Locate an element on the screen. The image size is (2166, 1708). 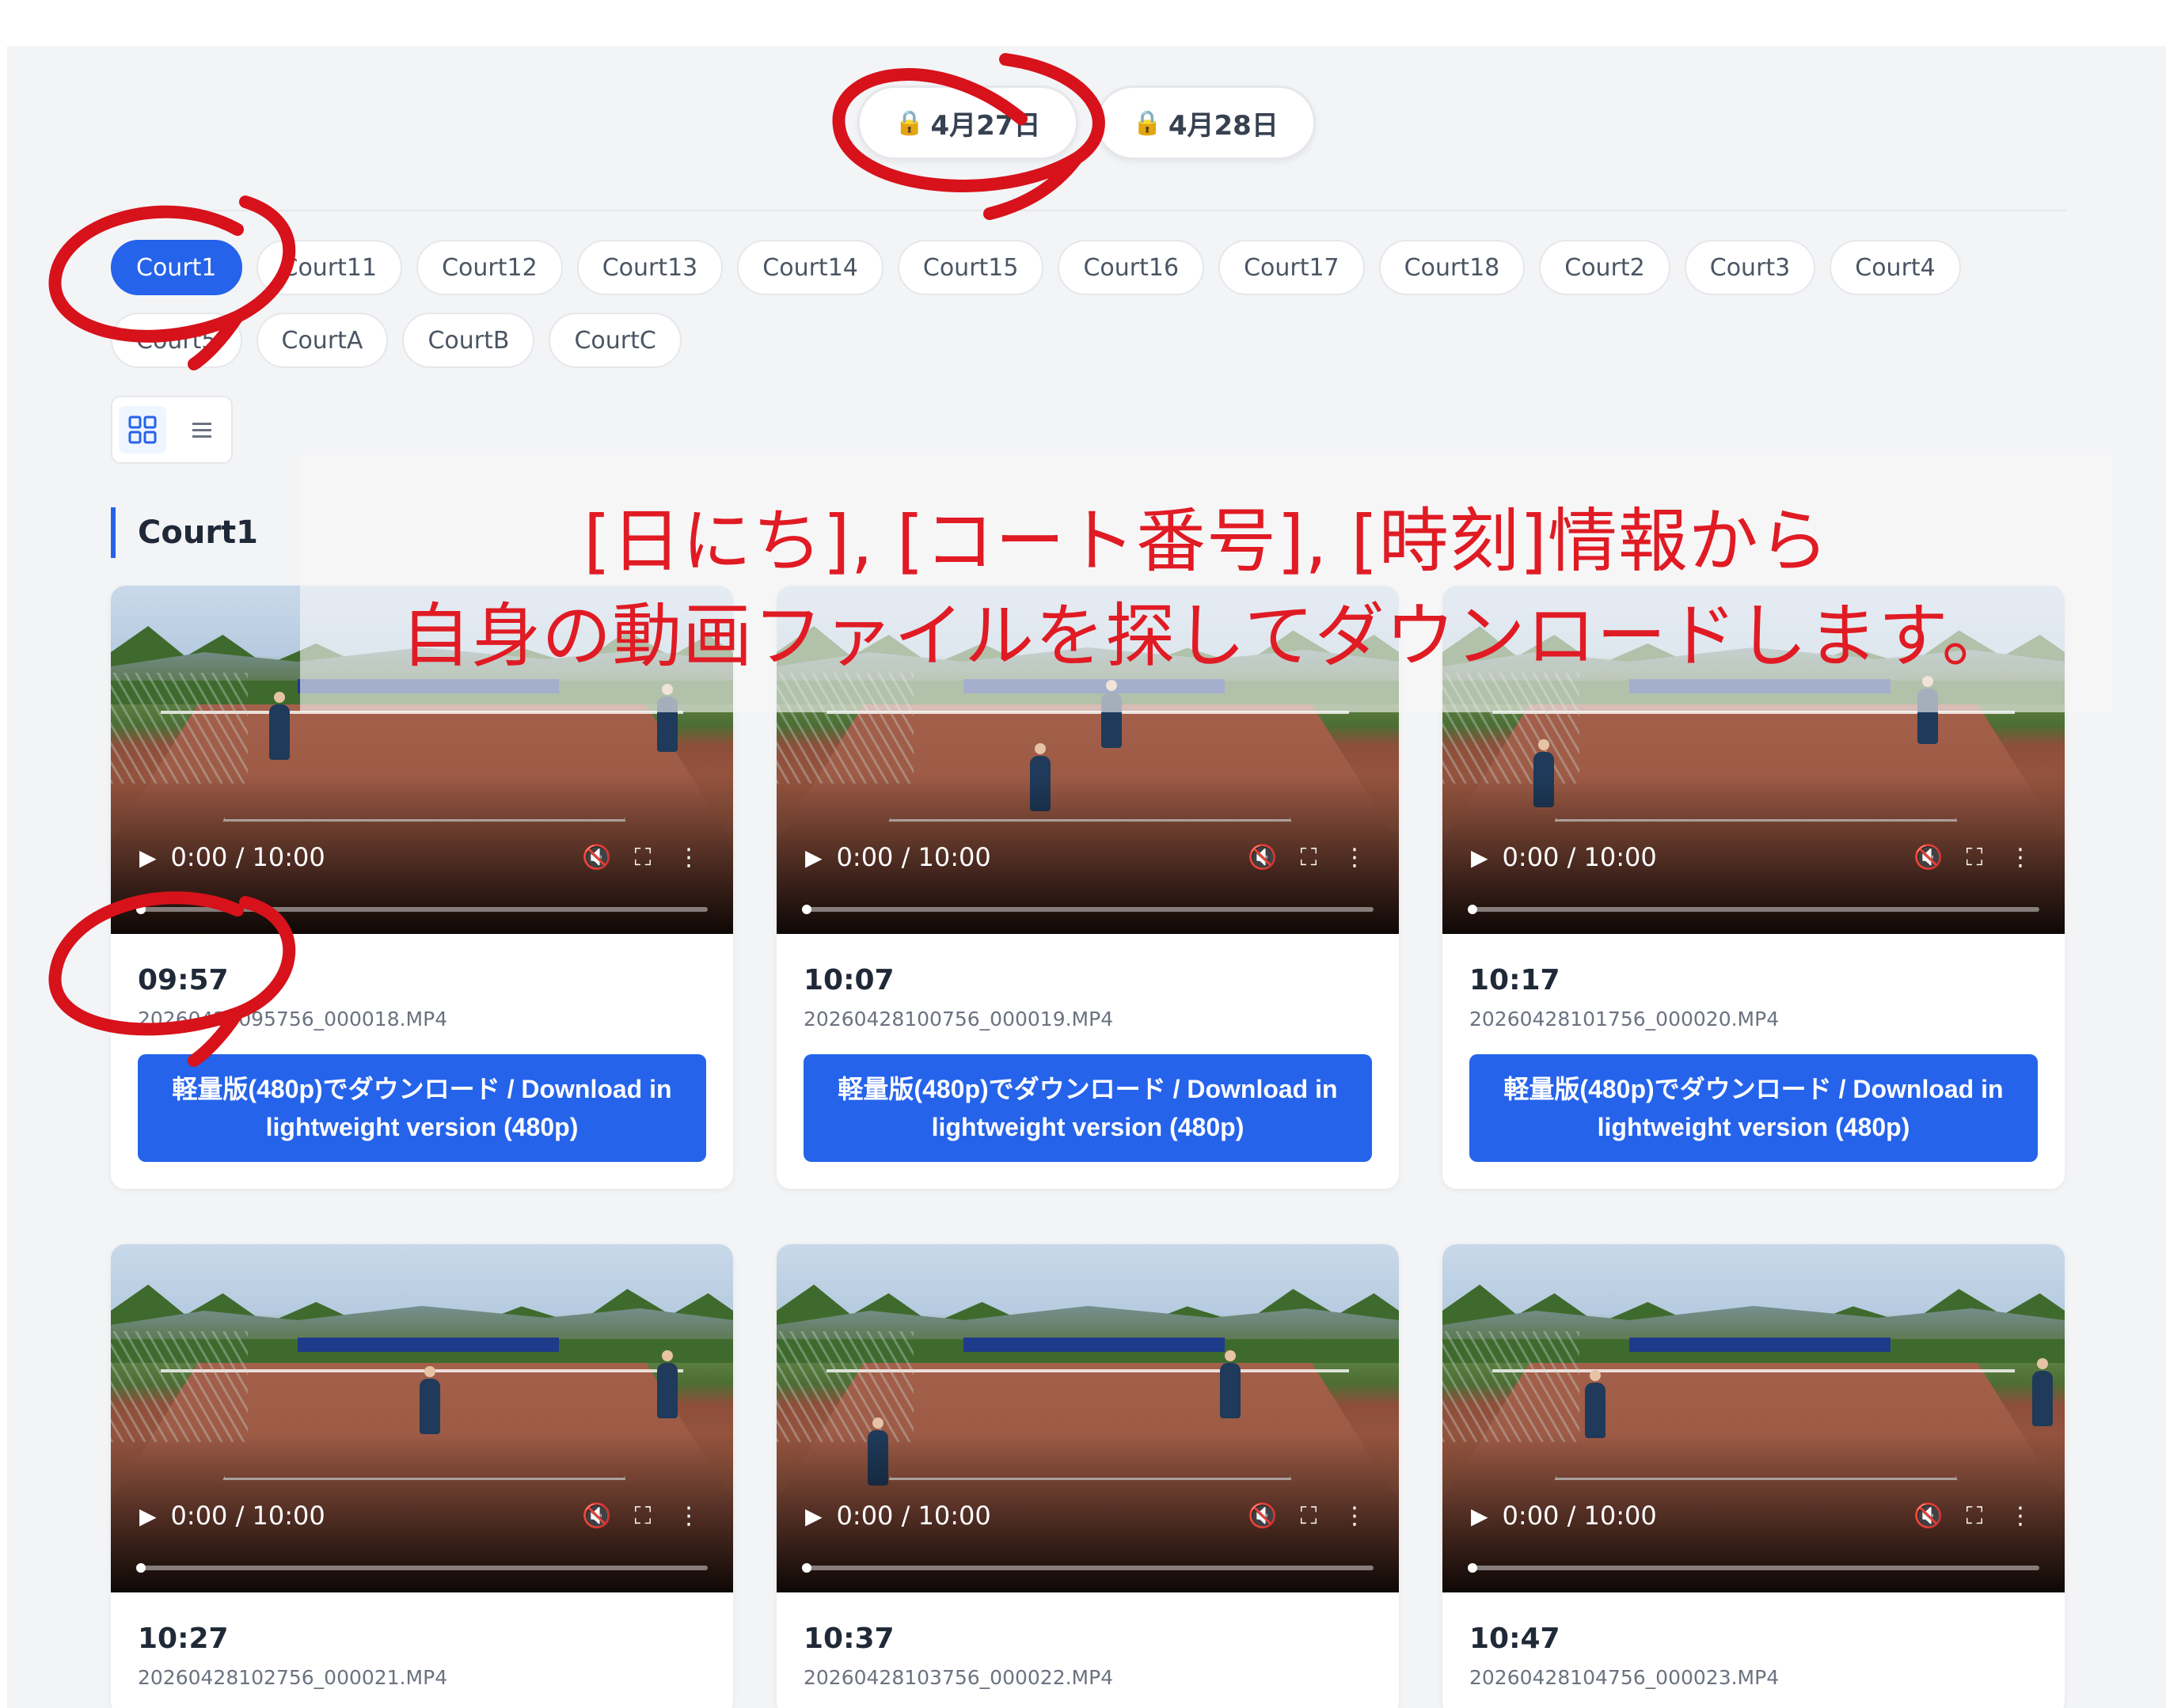
court-pill-court16: Court16 is located at coordinates (1131, 267).